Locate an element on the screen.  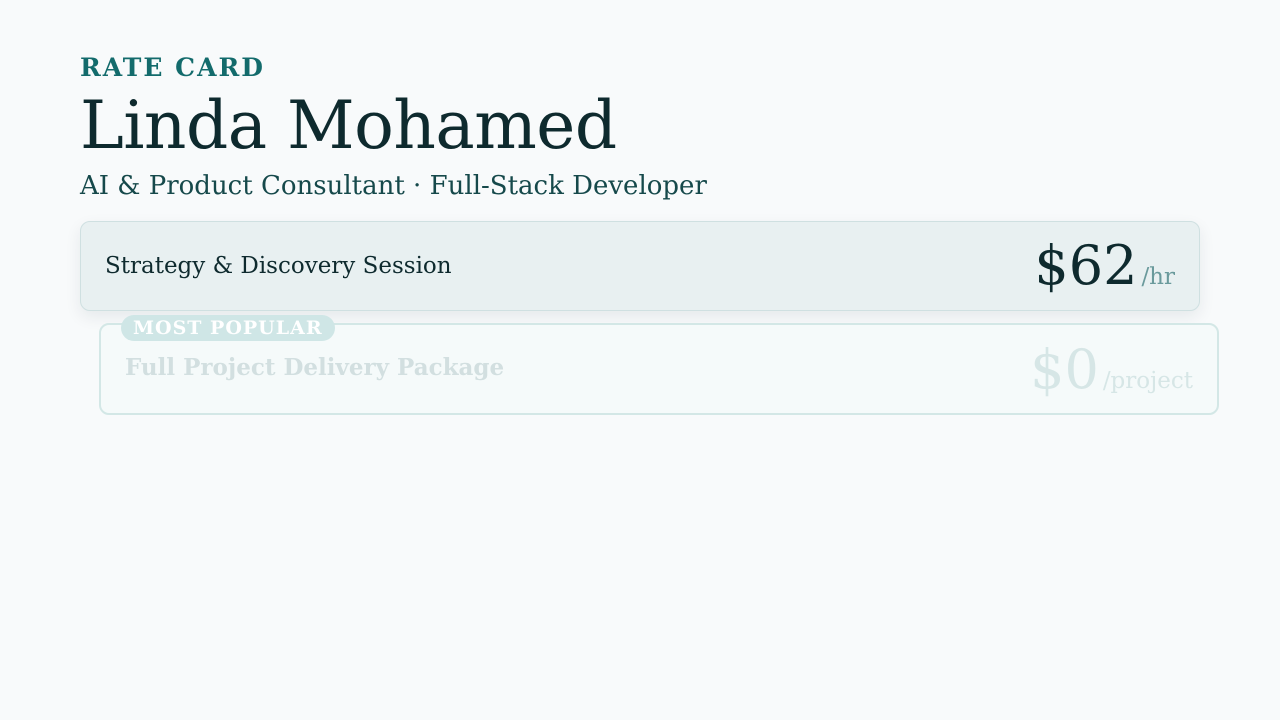
price-unit: /project is located at coordinates (1147, 381).